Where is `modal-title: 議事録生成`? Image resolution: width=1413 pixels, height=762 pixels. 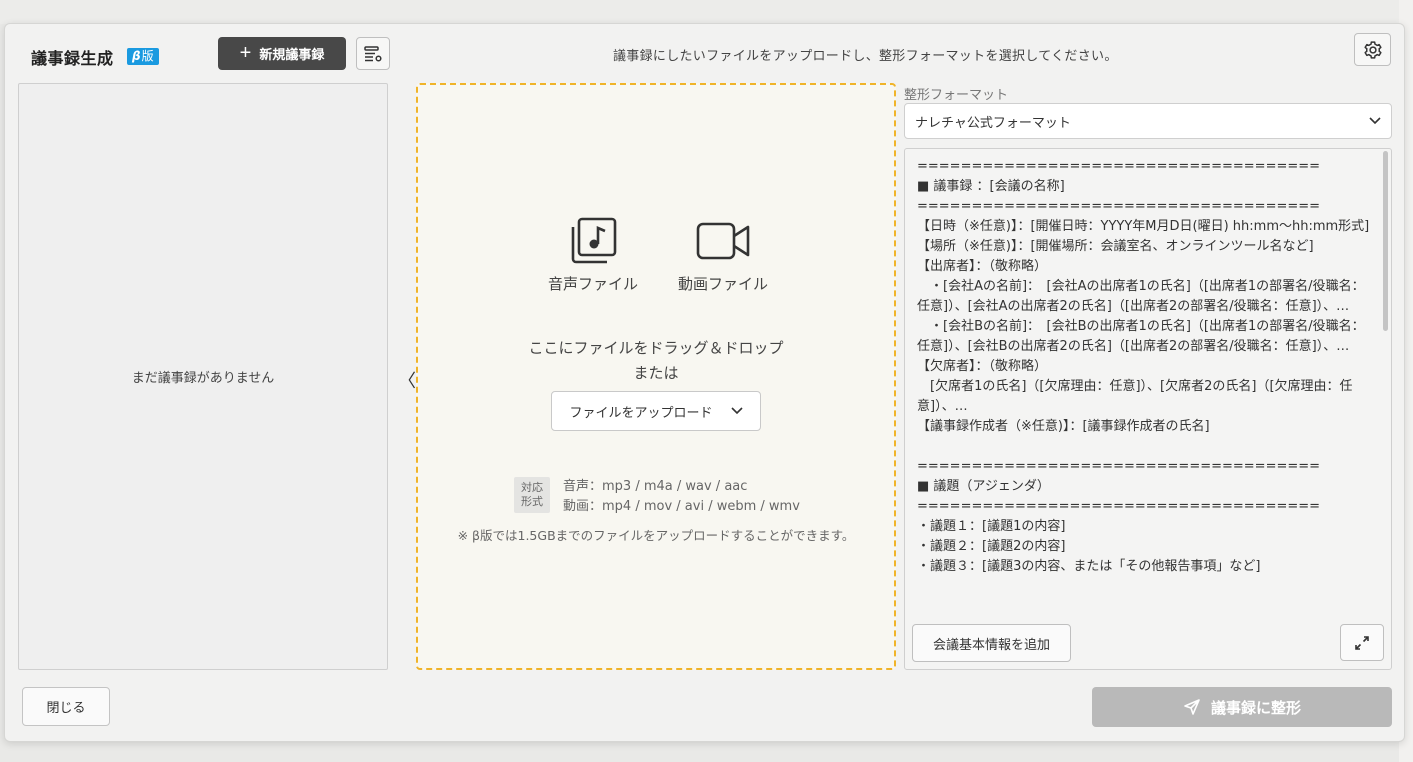 modal-title: 議事録生成 is located at coordinates (72, 58).